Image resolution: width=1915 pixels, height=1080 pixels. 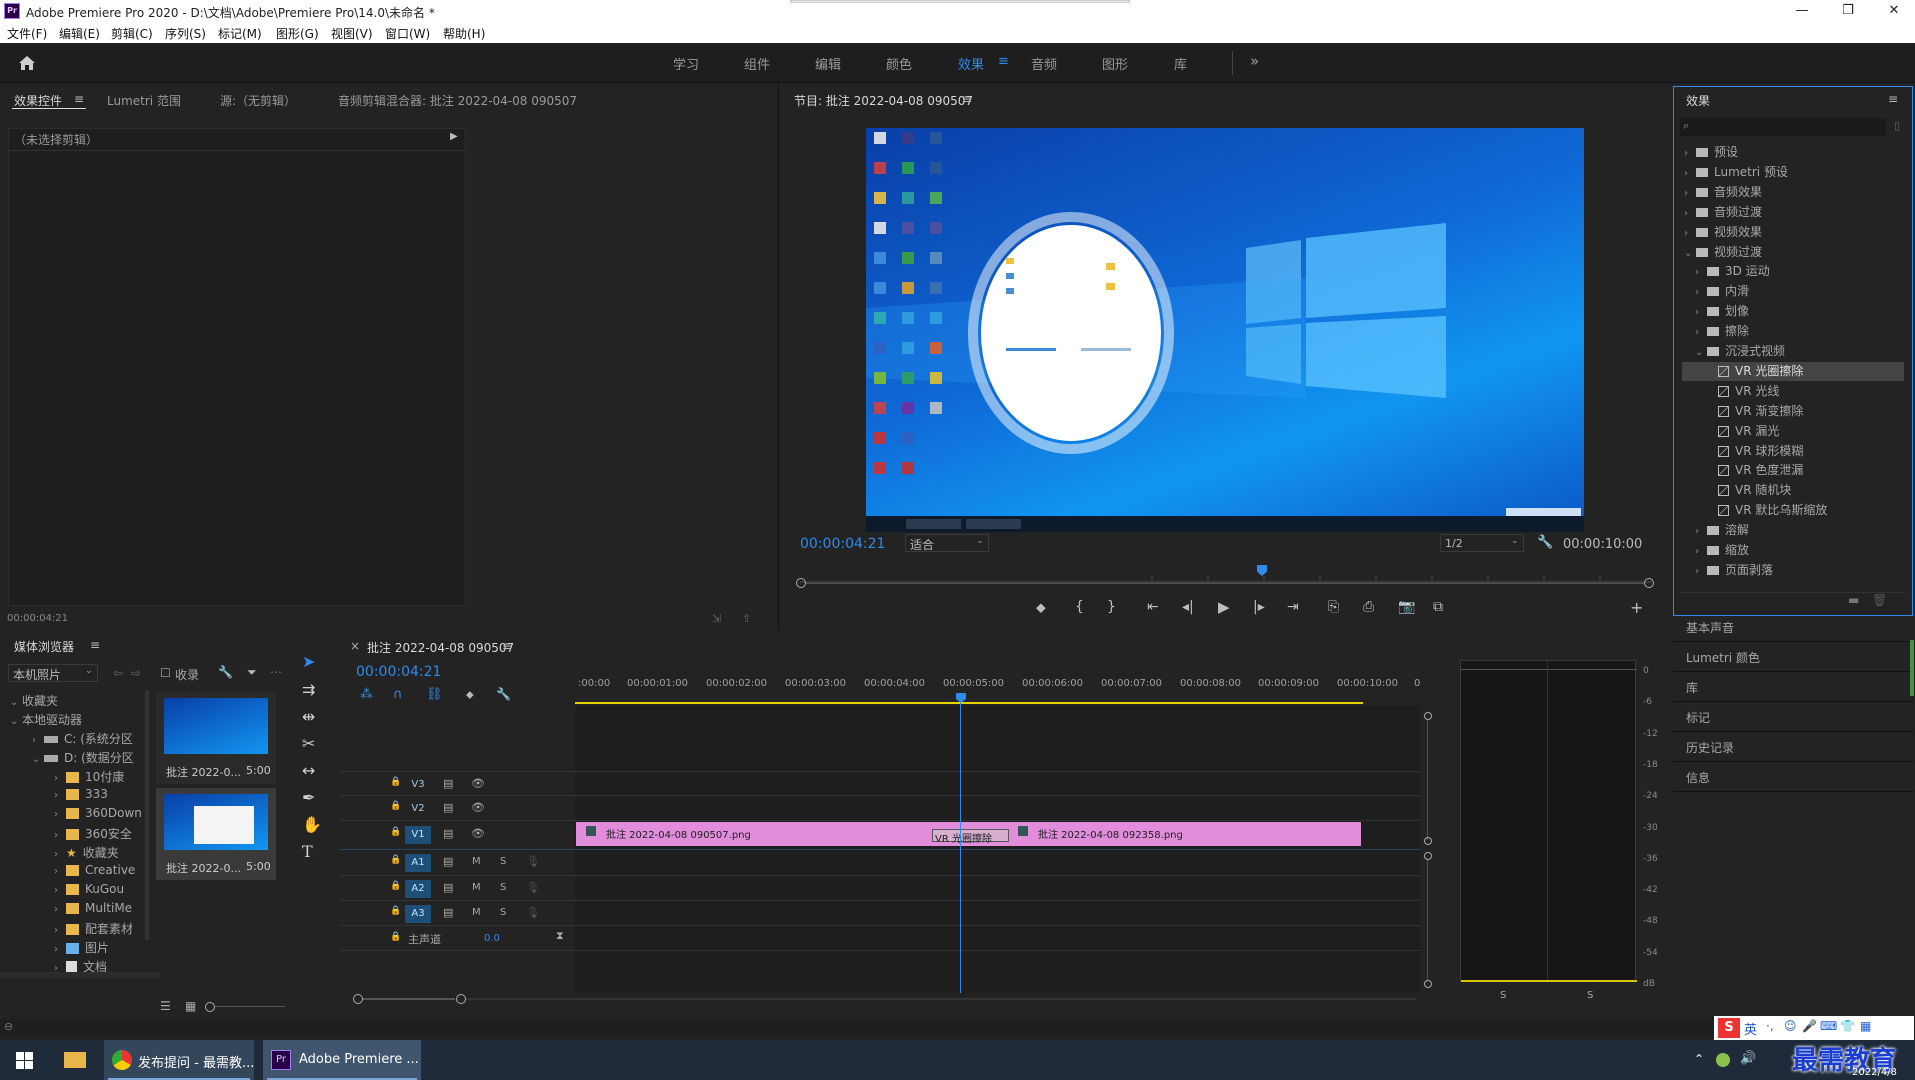 What do you see at coordinates (1723, 192) in the screenshot?
I see `effects-item: › 音频效果` at bounding box center [1723, 192].